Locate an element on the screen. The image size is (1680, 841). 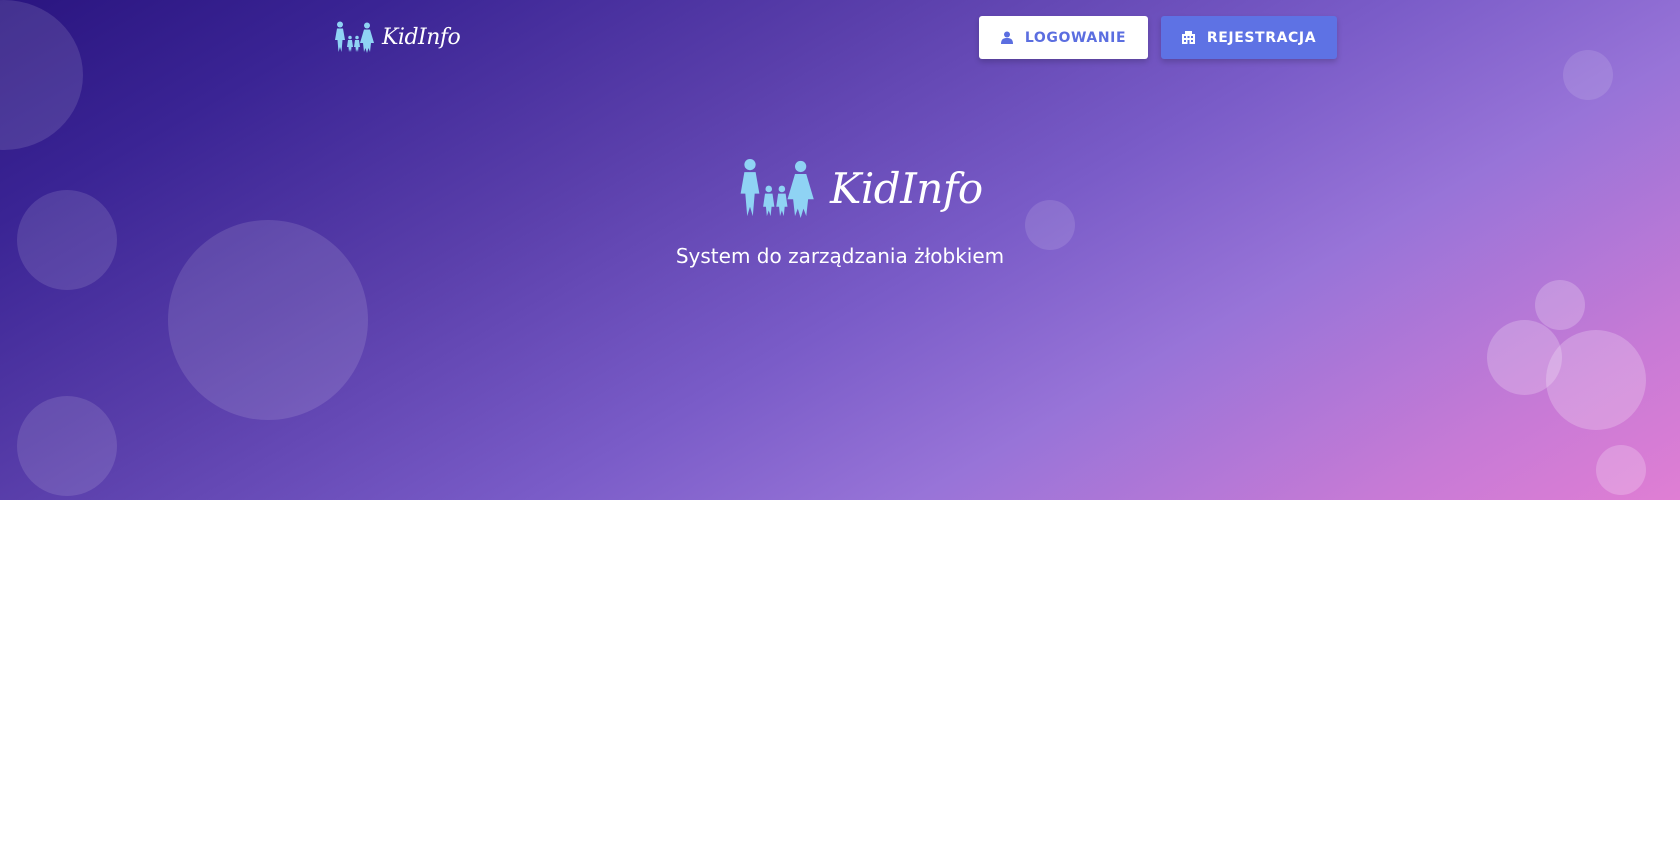
login-button: LOGOWANIE is located at coordinates (1063, 37).